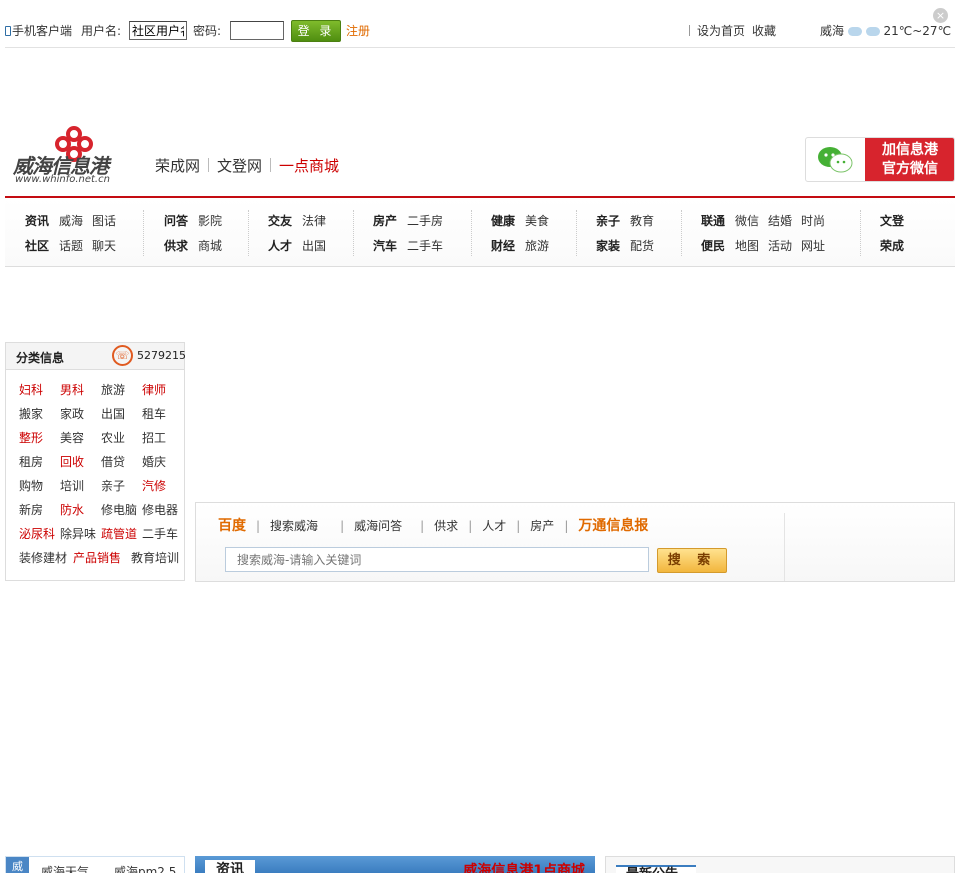  I want to click on nav-item: 图话, so click(104, 221).